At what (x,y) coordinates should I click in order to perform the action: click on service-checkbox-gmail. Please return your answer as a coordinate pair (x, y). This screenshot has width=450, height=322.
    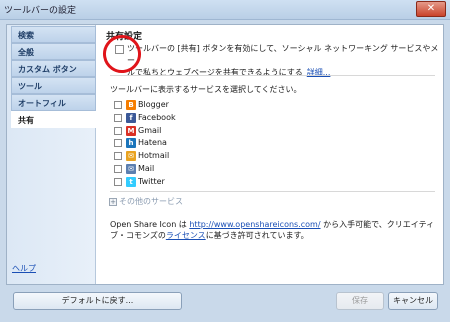
    Looking at the image, I should click on (118, 130).